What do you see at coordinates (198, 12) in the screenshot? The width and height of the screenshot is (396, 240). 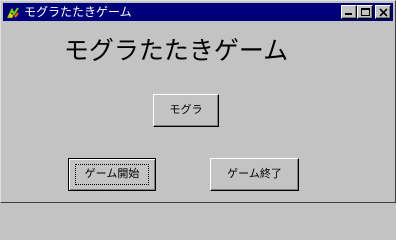 I see `title-bar: モグラたたきゲーム` at bounding box center [198, 12].